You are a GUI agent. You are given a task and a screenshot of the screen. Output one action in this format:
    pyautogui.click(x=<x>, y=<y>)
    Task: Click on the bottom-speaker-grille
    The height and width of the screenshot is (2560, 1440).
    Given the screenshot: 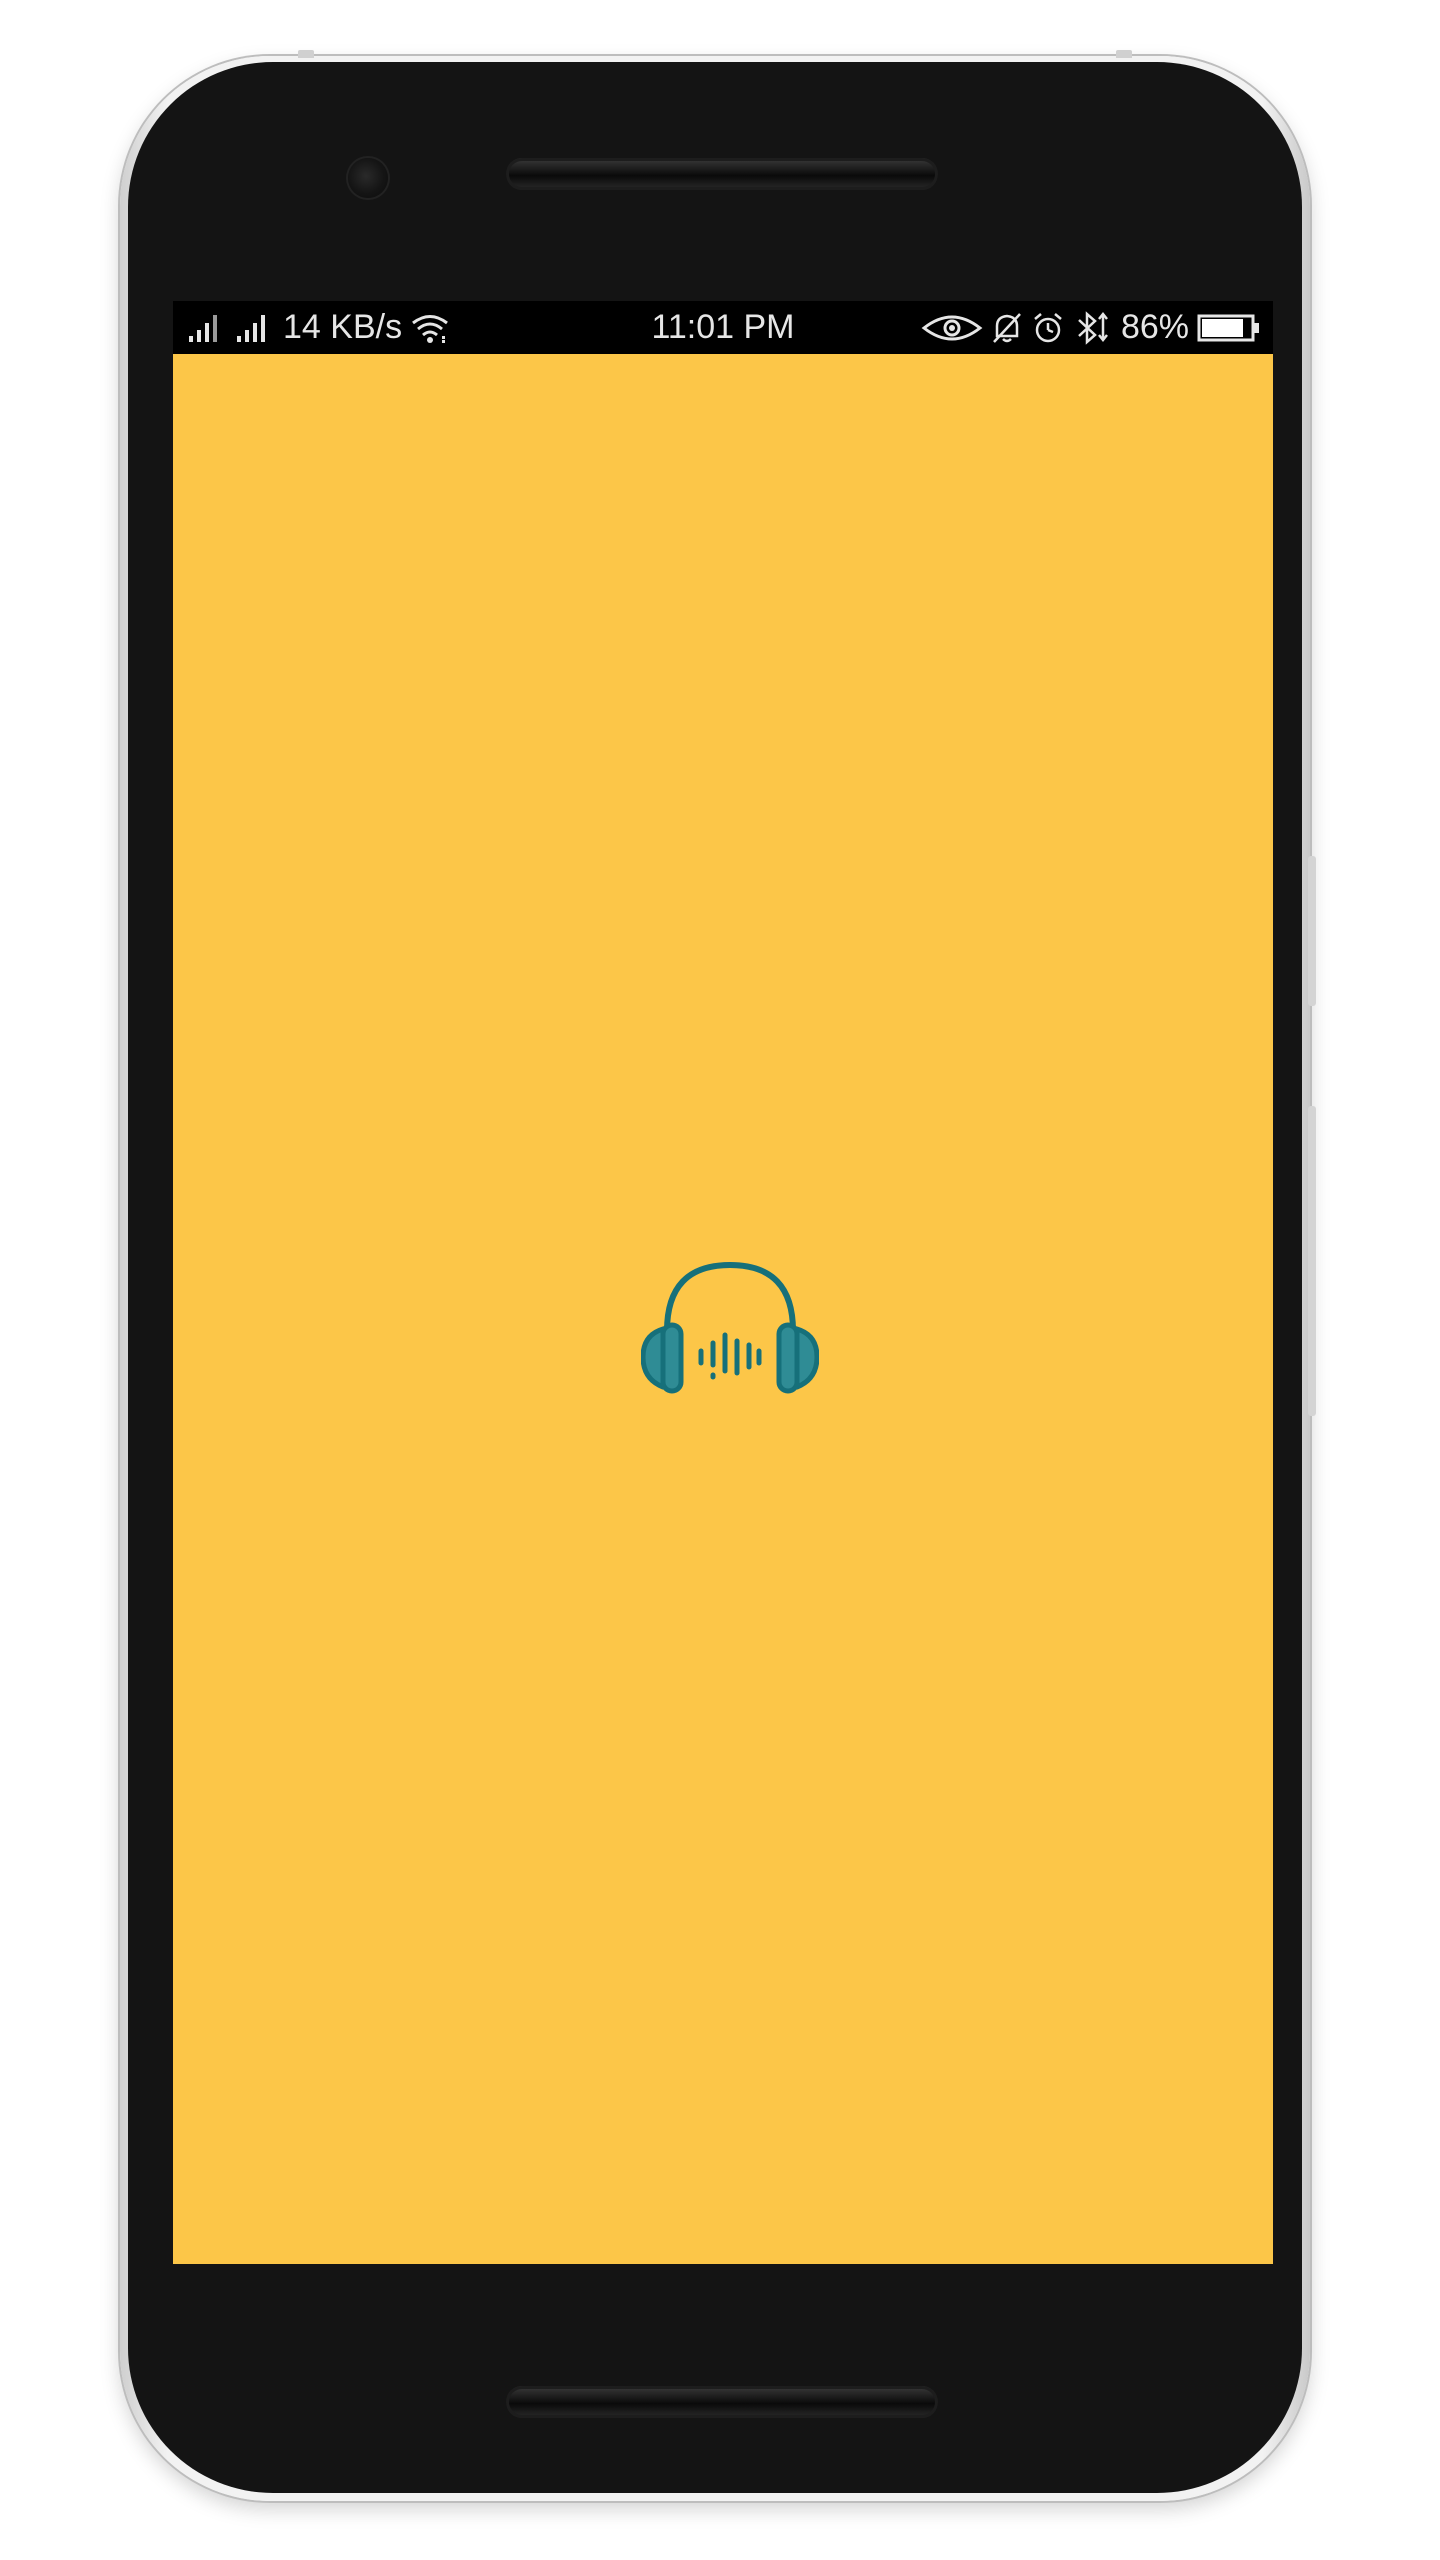 What is the action you would take?
    pyautogui.click(x=722, y=2402)
    